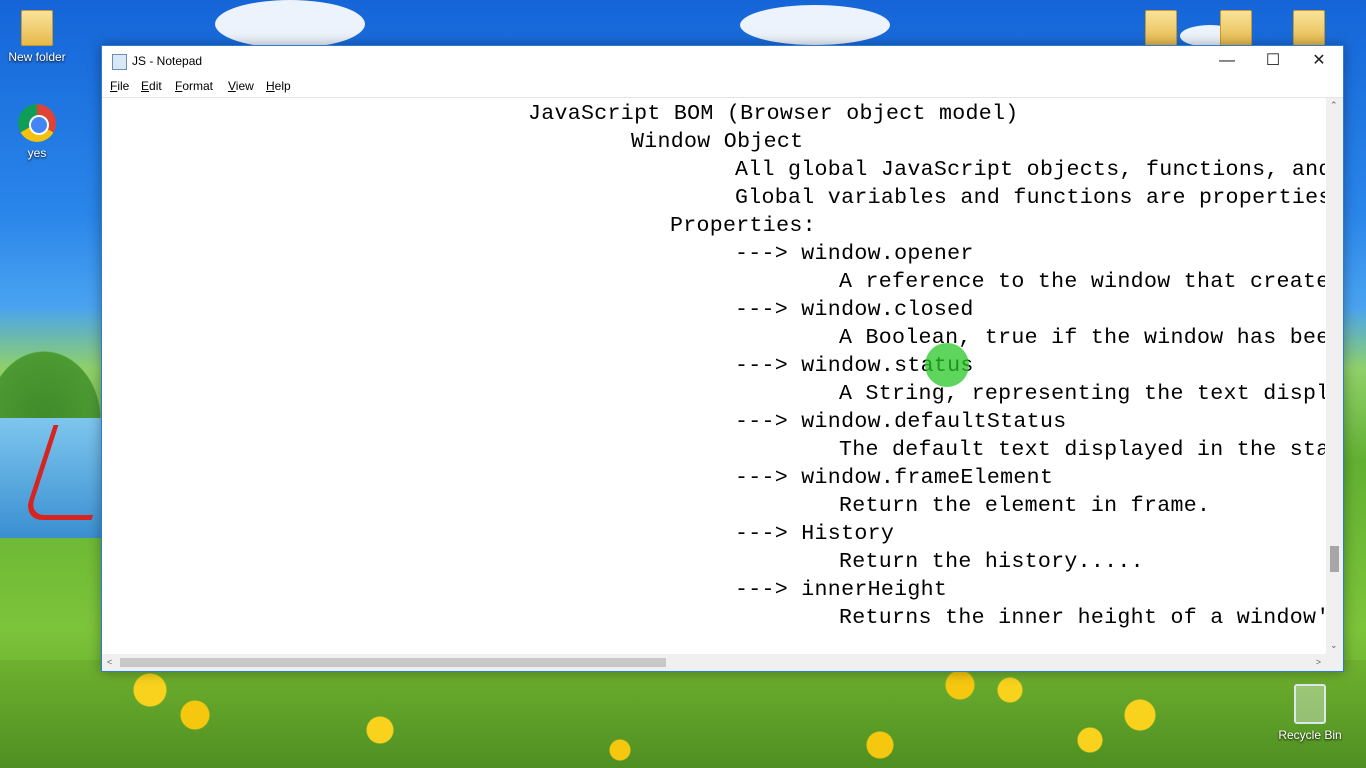  What do you see at coordinates (841, 590) in the screenshot?
I see `text-line: ---> innerHeight` at bounding box center [841, 590].